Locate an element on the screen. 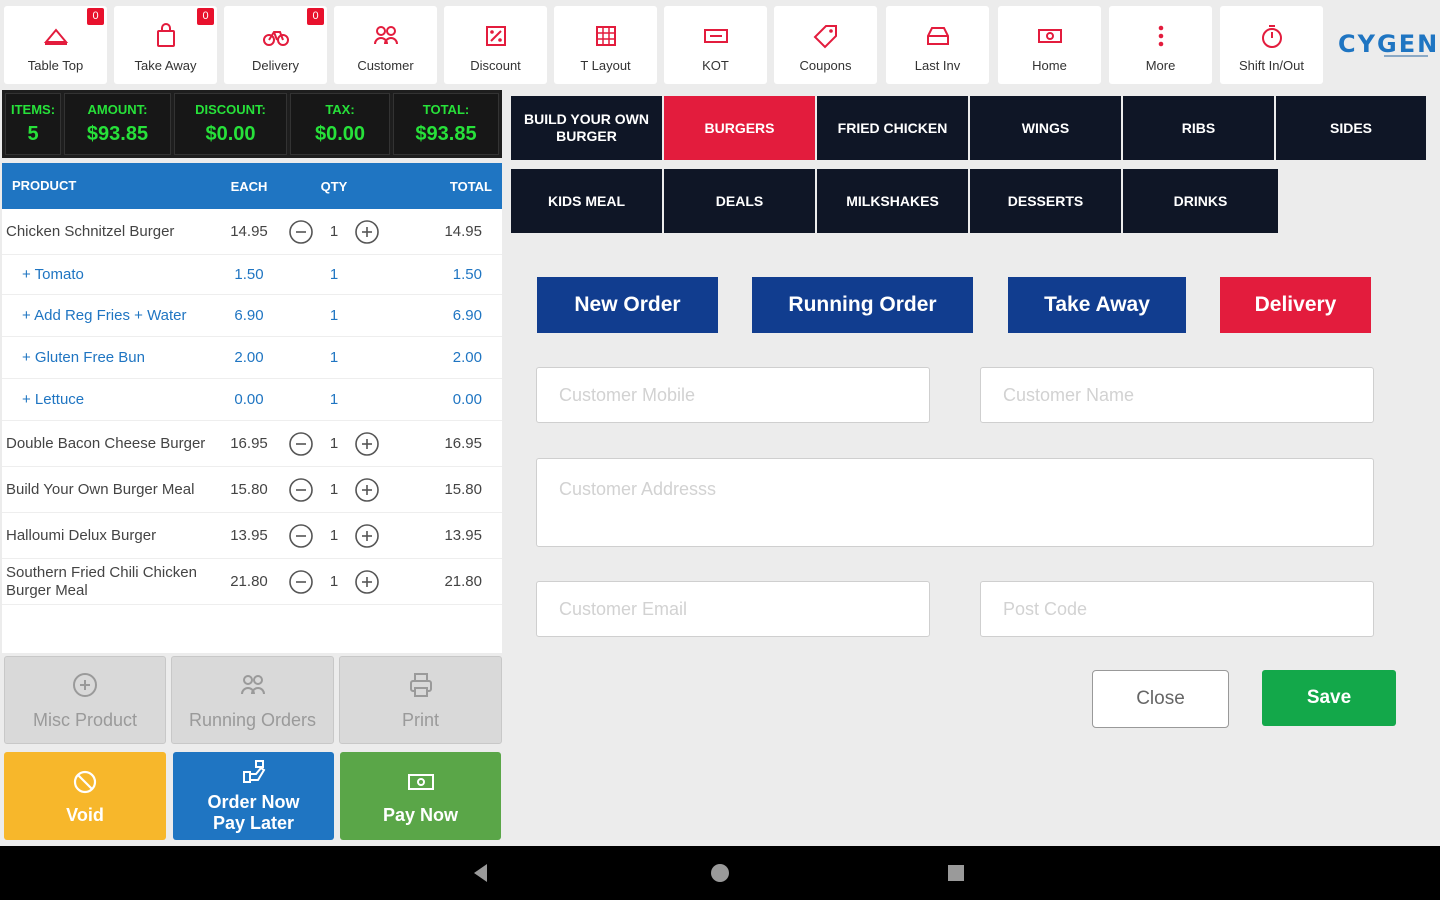  line-total: 1.50 is located at coordinates (467, 274).